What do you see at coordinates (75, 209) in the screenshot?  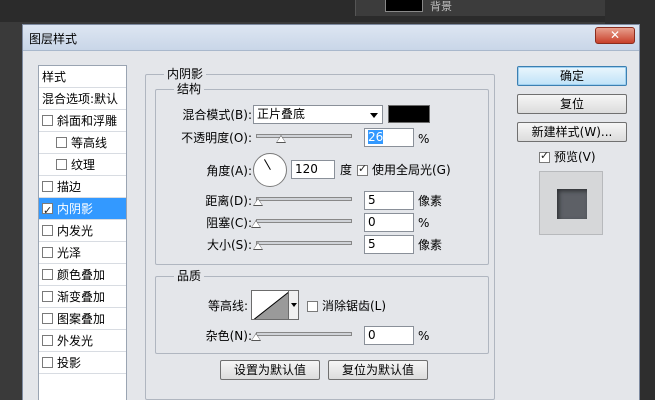 I see `style-item-label: 内阴影` at bounding box center [75, 209].